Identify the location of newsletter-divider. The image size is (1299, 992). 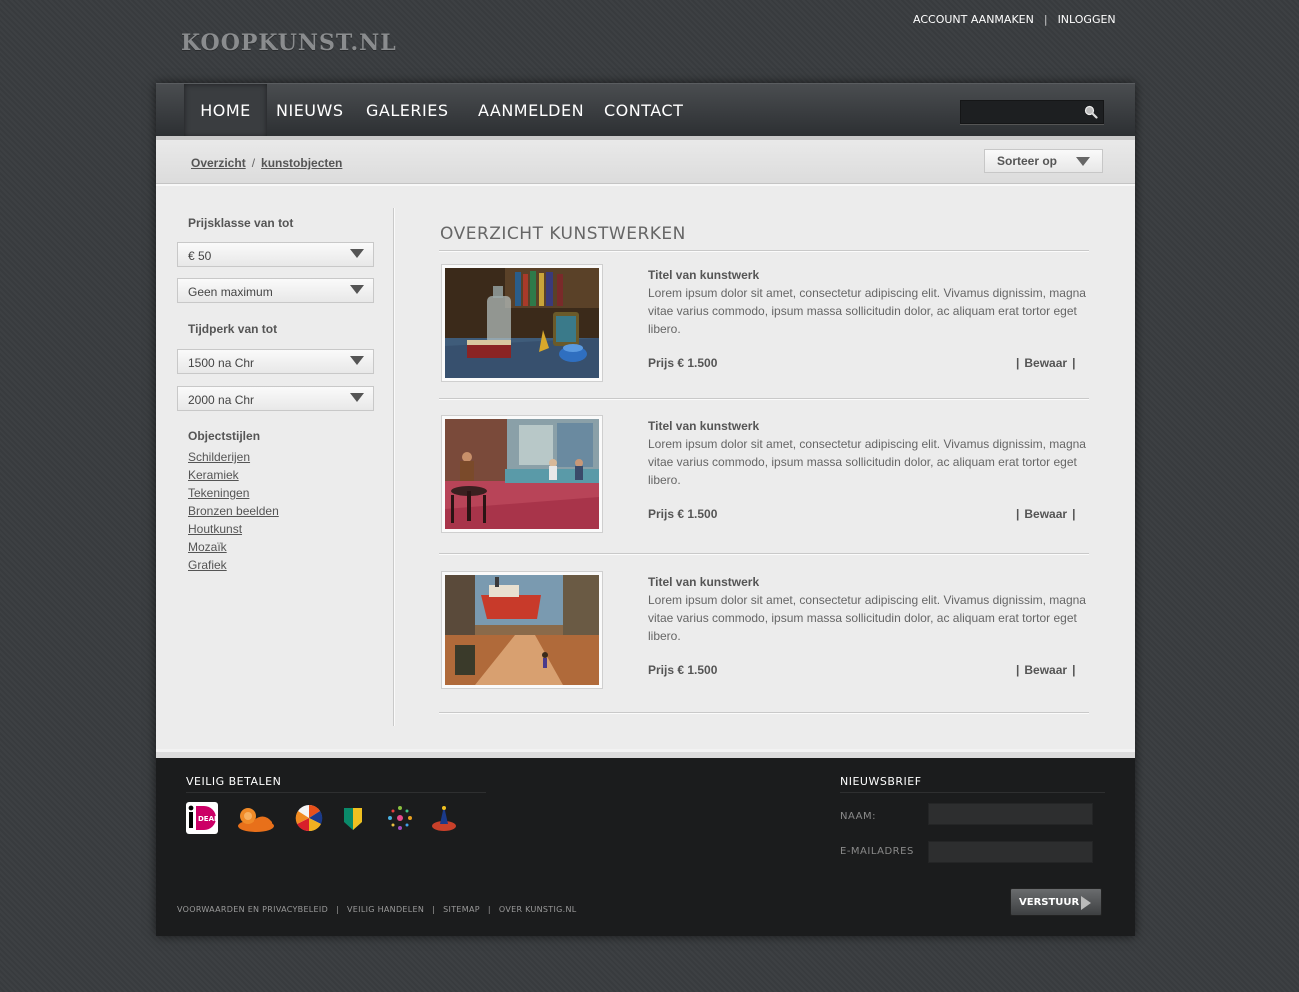
(972, 792).